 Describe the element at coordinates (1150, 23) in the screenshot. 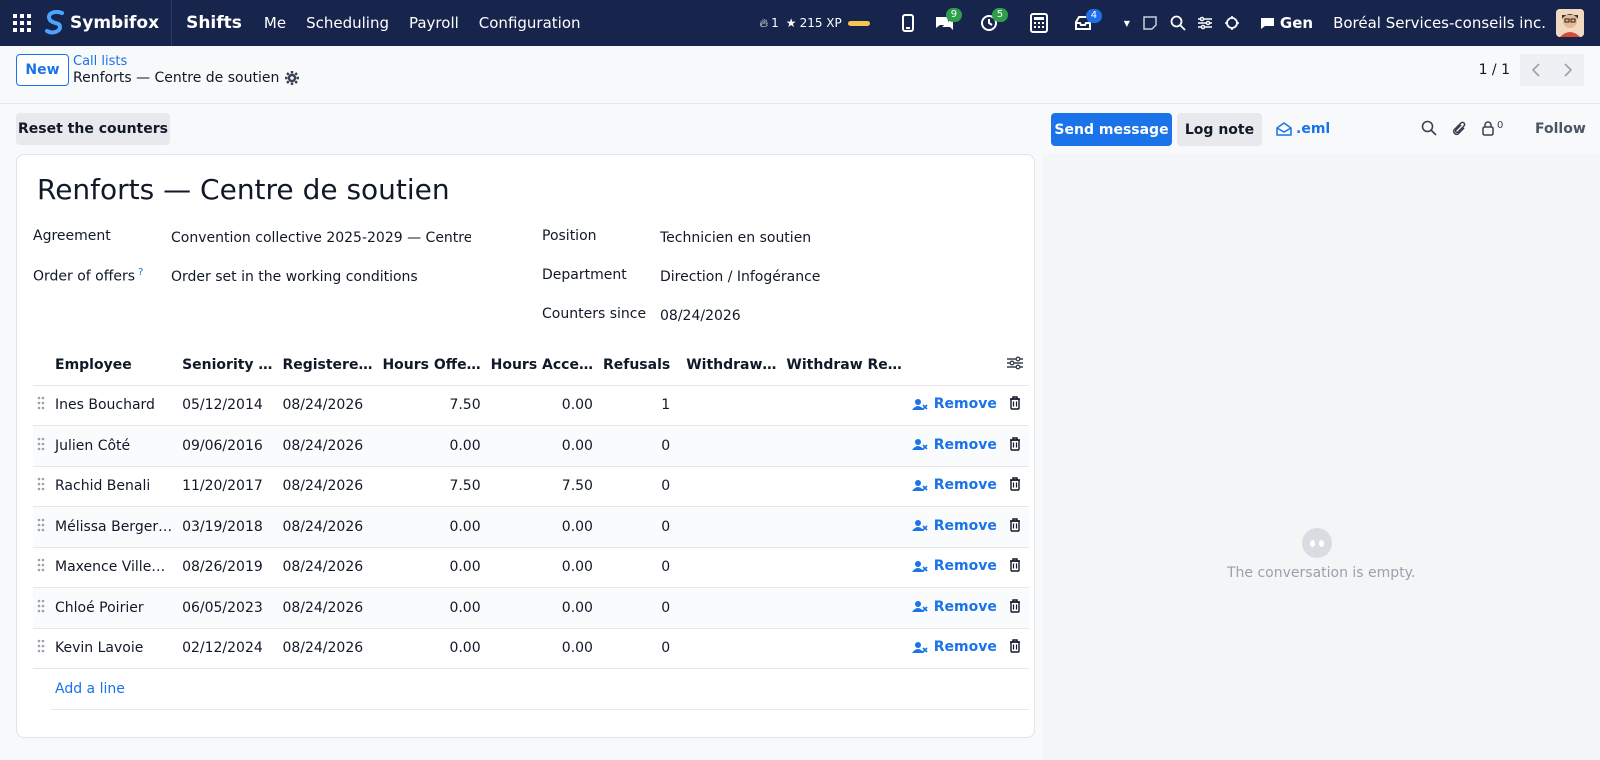

I see `note-icon` at that location.